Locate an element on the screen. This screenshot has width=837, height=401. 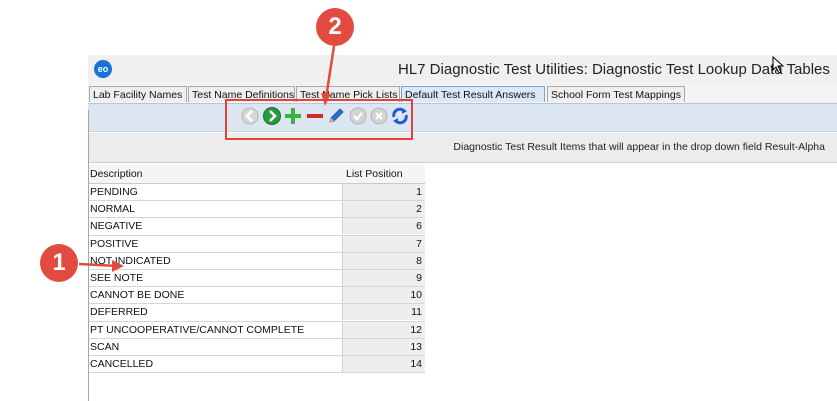
table-row: SCAN 13 is located at coordinates (256, 347).